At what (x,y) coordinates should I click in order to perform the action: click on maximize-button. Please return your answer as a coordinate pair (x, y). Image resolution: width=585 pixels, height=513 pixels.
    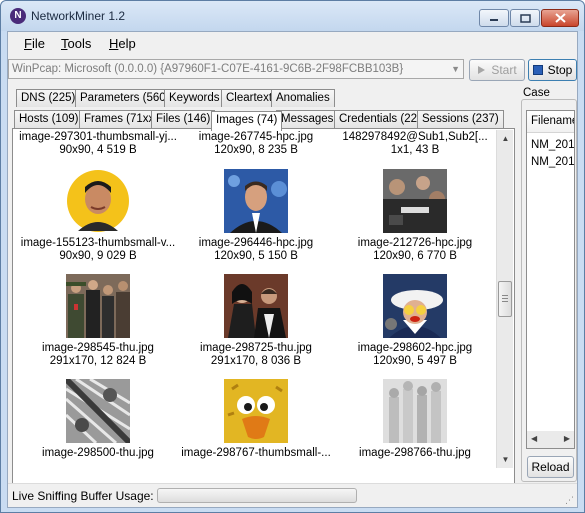
    Looking at the image, I should click on (525, 18).